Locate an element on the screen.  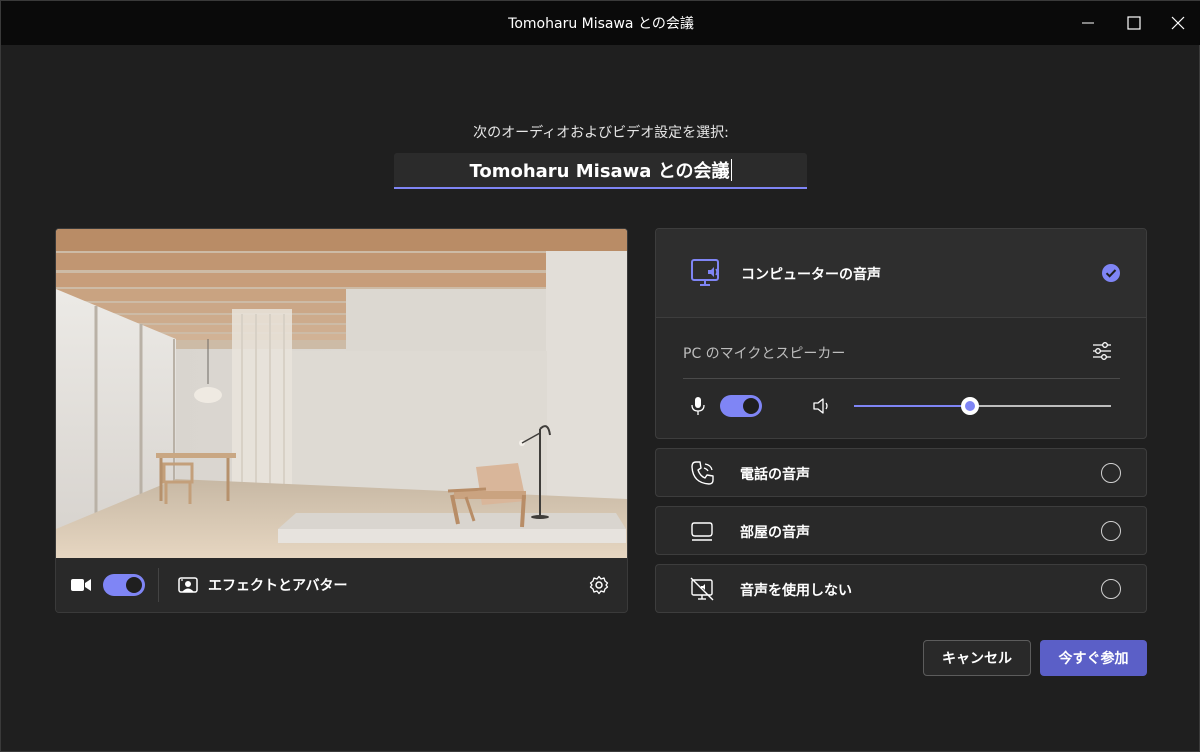
volume-slider is located at coordinates (982, 406).